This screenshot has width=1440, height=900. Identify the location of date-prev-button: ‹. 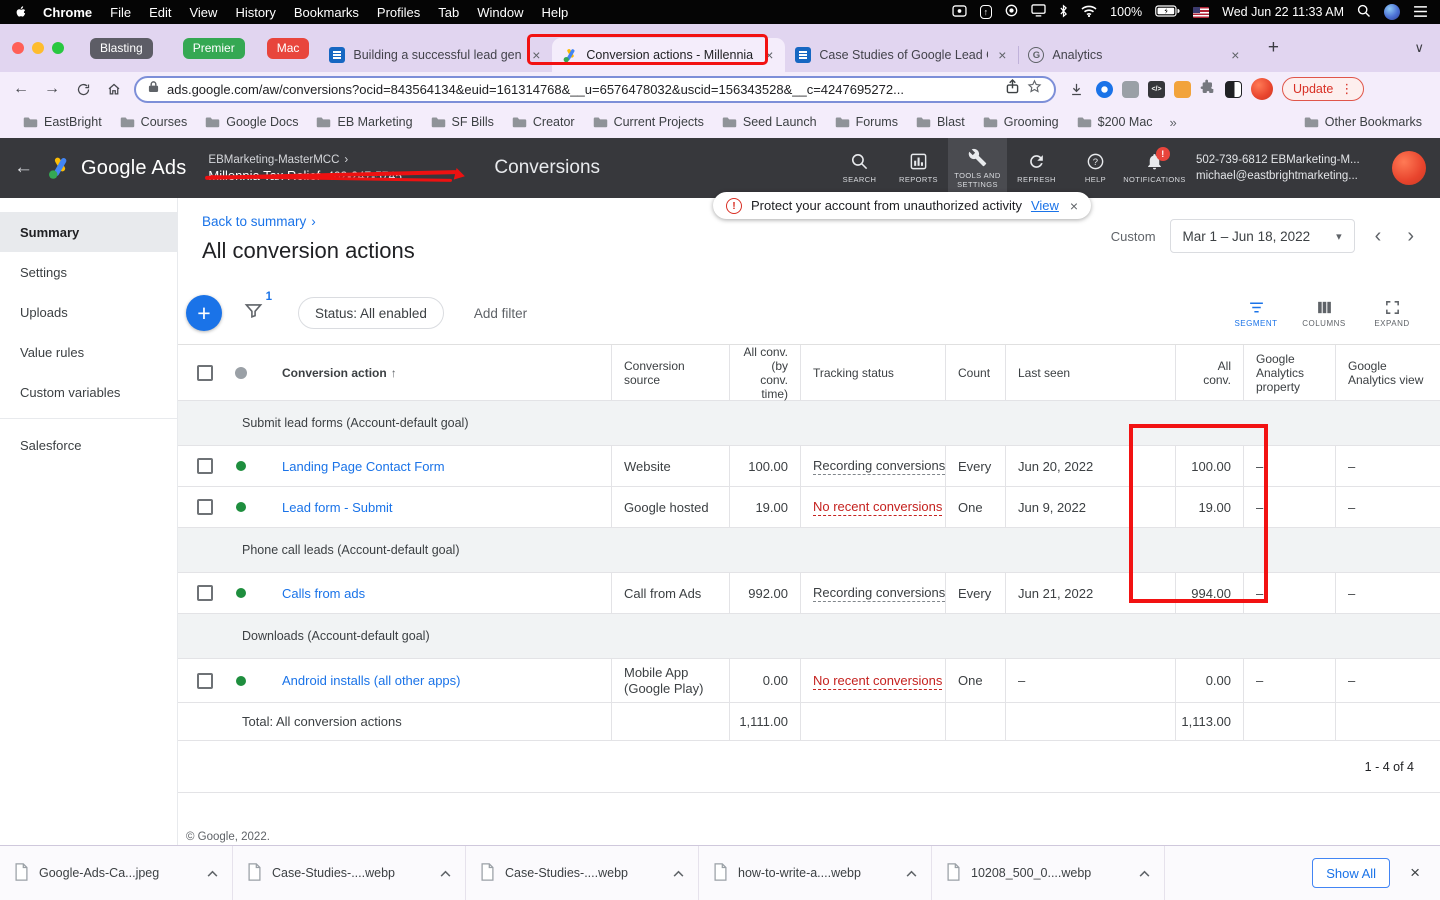
(1378, 236).